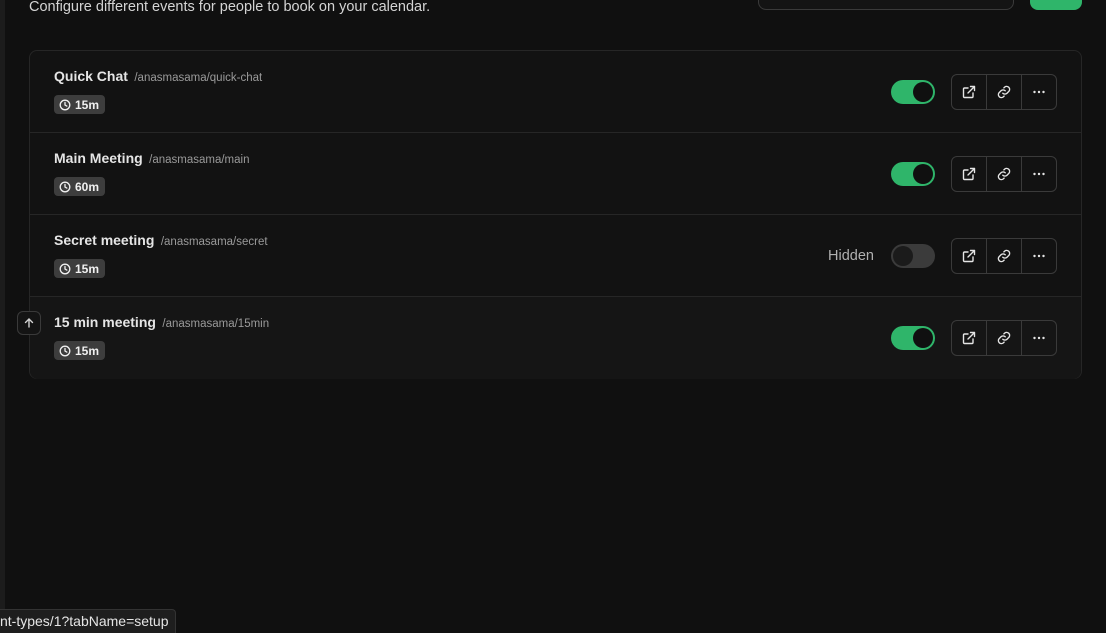 The height and width of the screenshot is (633, 1106). I want to click on event-title-line: Main Meeting /anasmasama/main, so click(151, 159).